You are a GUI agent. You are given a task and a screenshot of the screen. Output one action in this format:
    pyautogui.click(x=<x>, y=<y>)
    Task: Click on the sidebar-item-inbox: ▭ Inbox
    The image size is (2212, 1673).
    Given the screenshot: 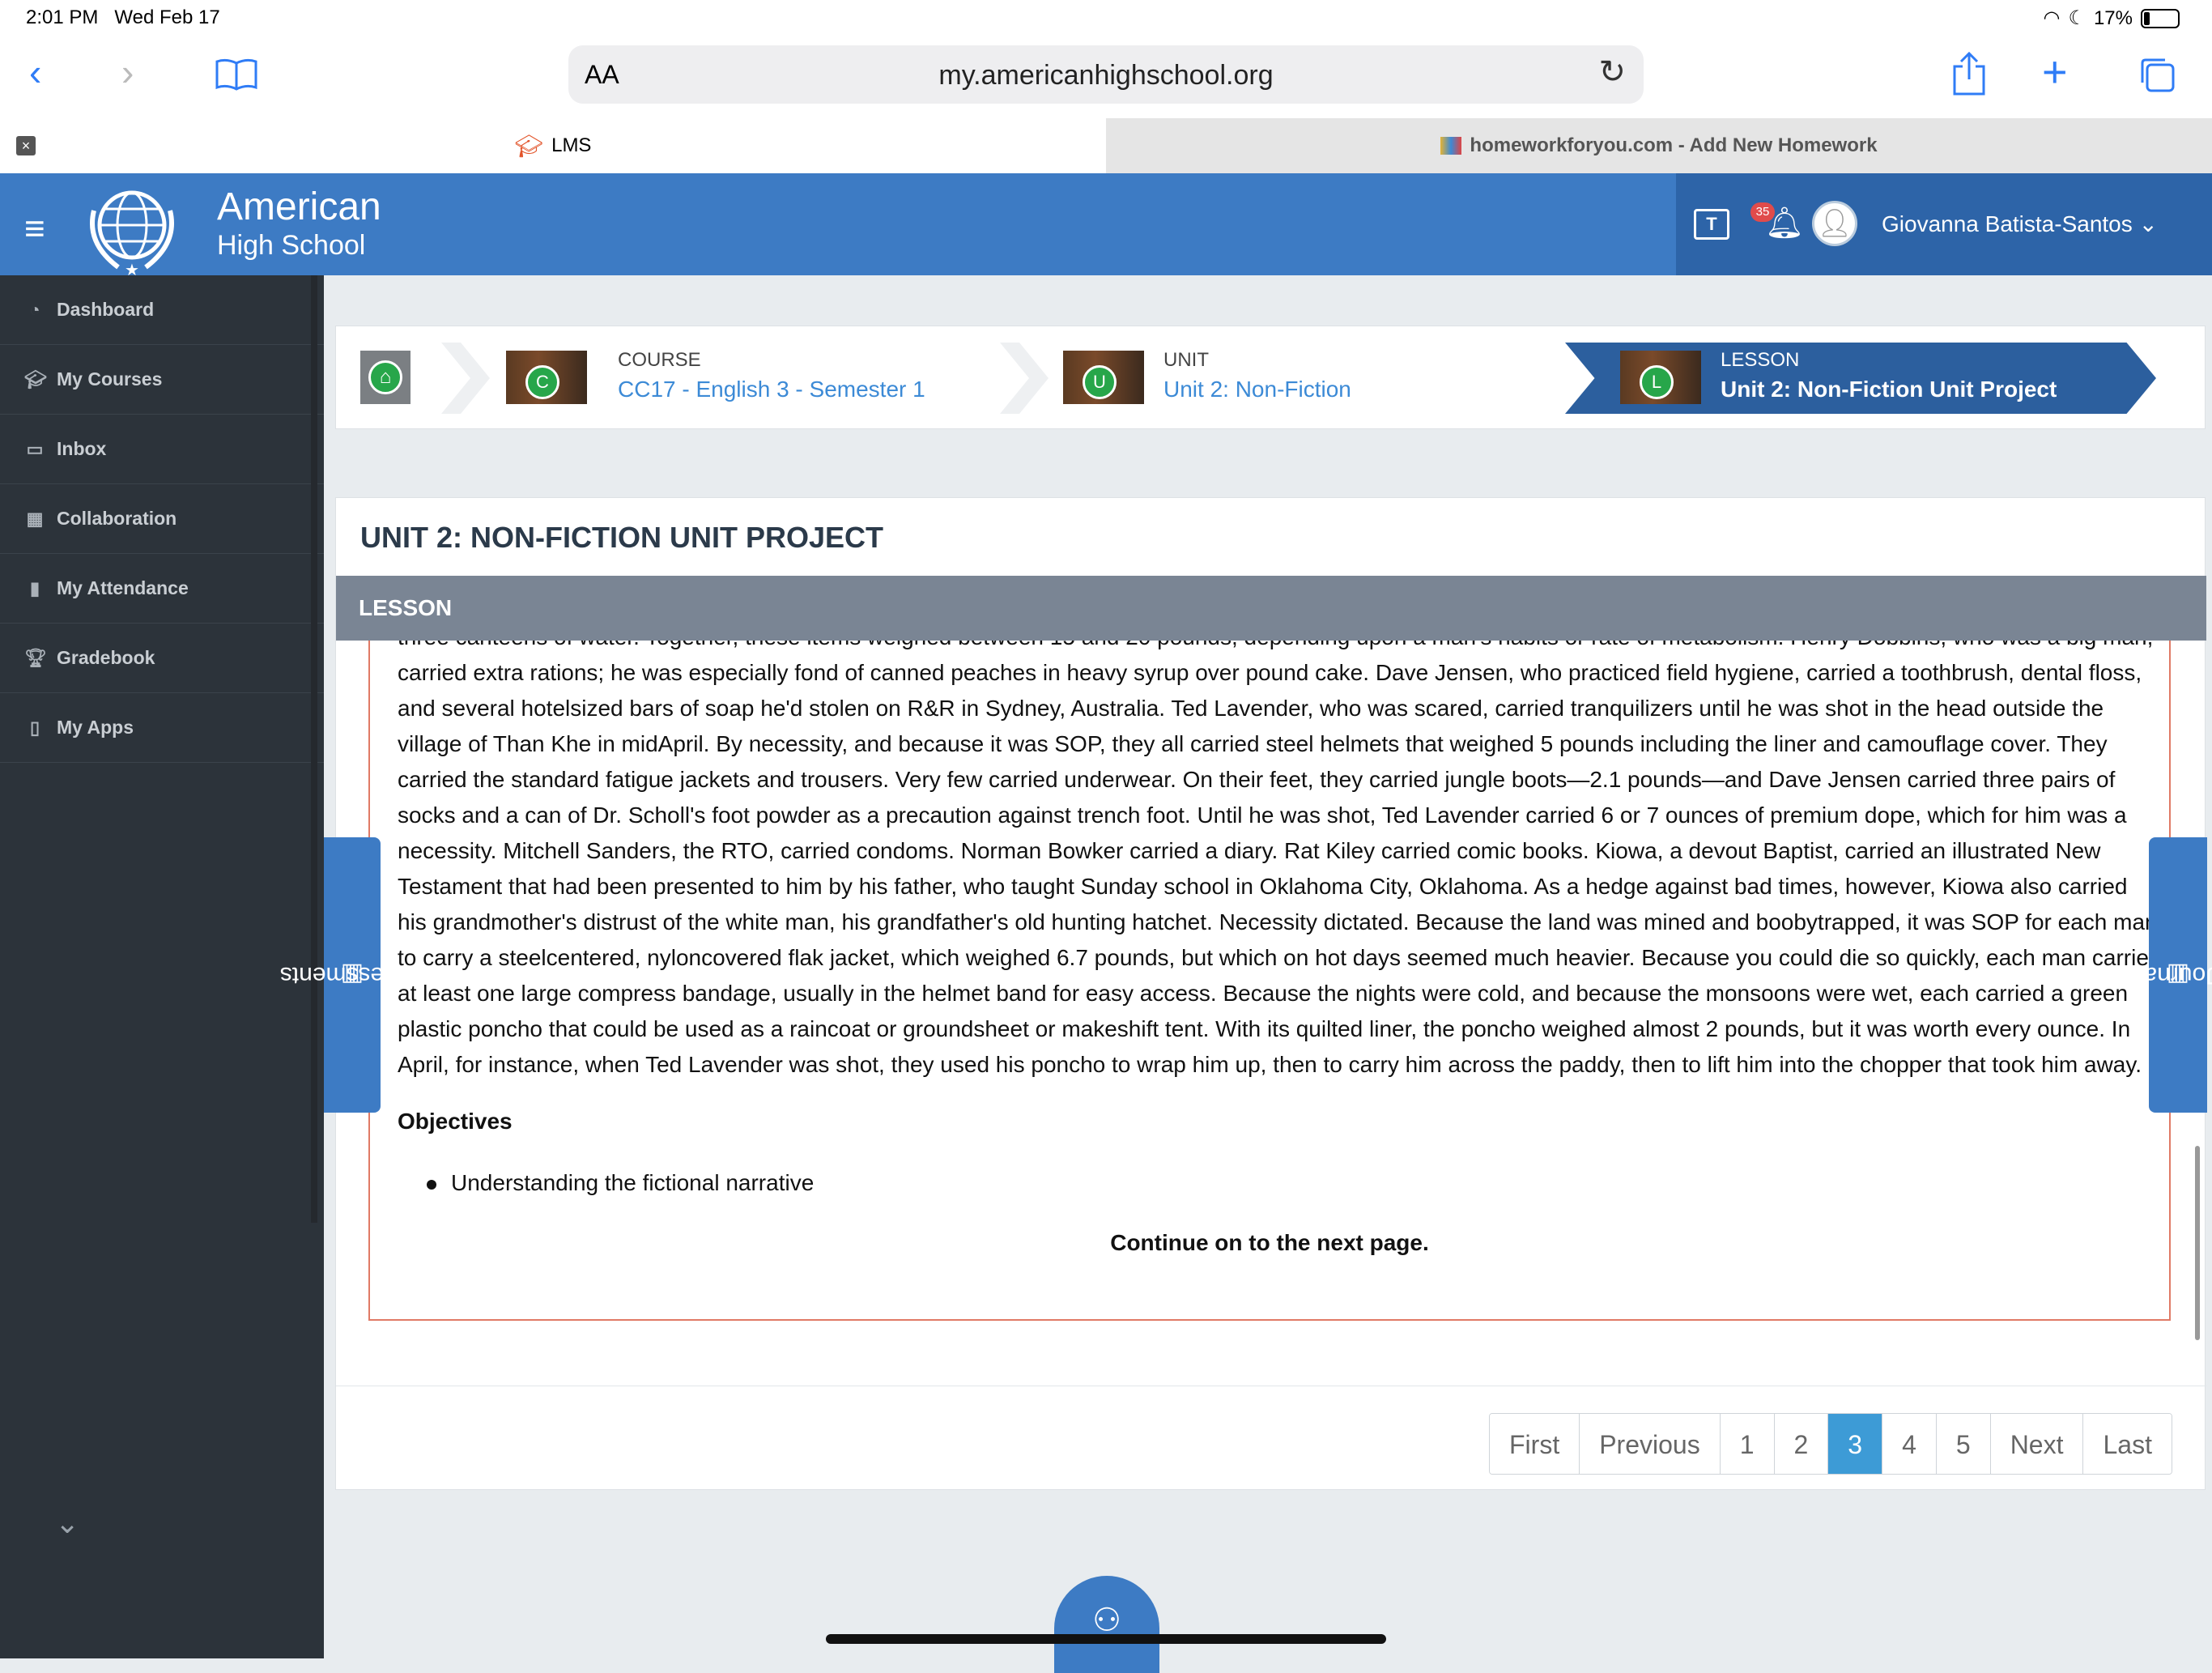 What is the action you would take?
    pyautogui.click(x=162, y=450)
    